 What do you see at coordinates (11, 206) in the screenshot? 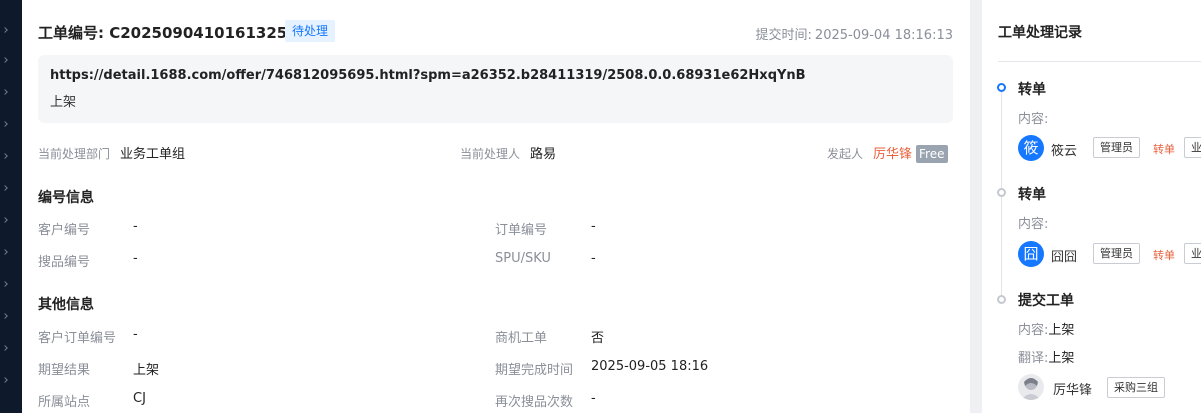
I see `left-nav-rail` at bounding box center [11, 206].